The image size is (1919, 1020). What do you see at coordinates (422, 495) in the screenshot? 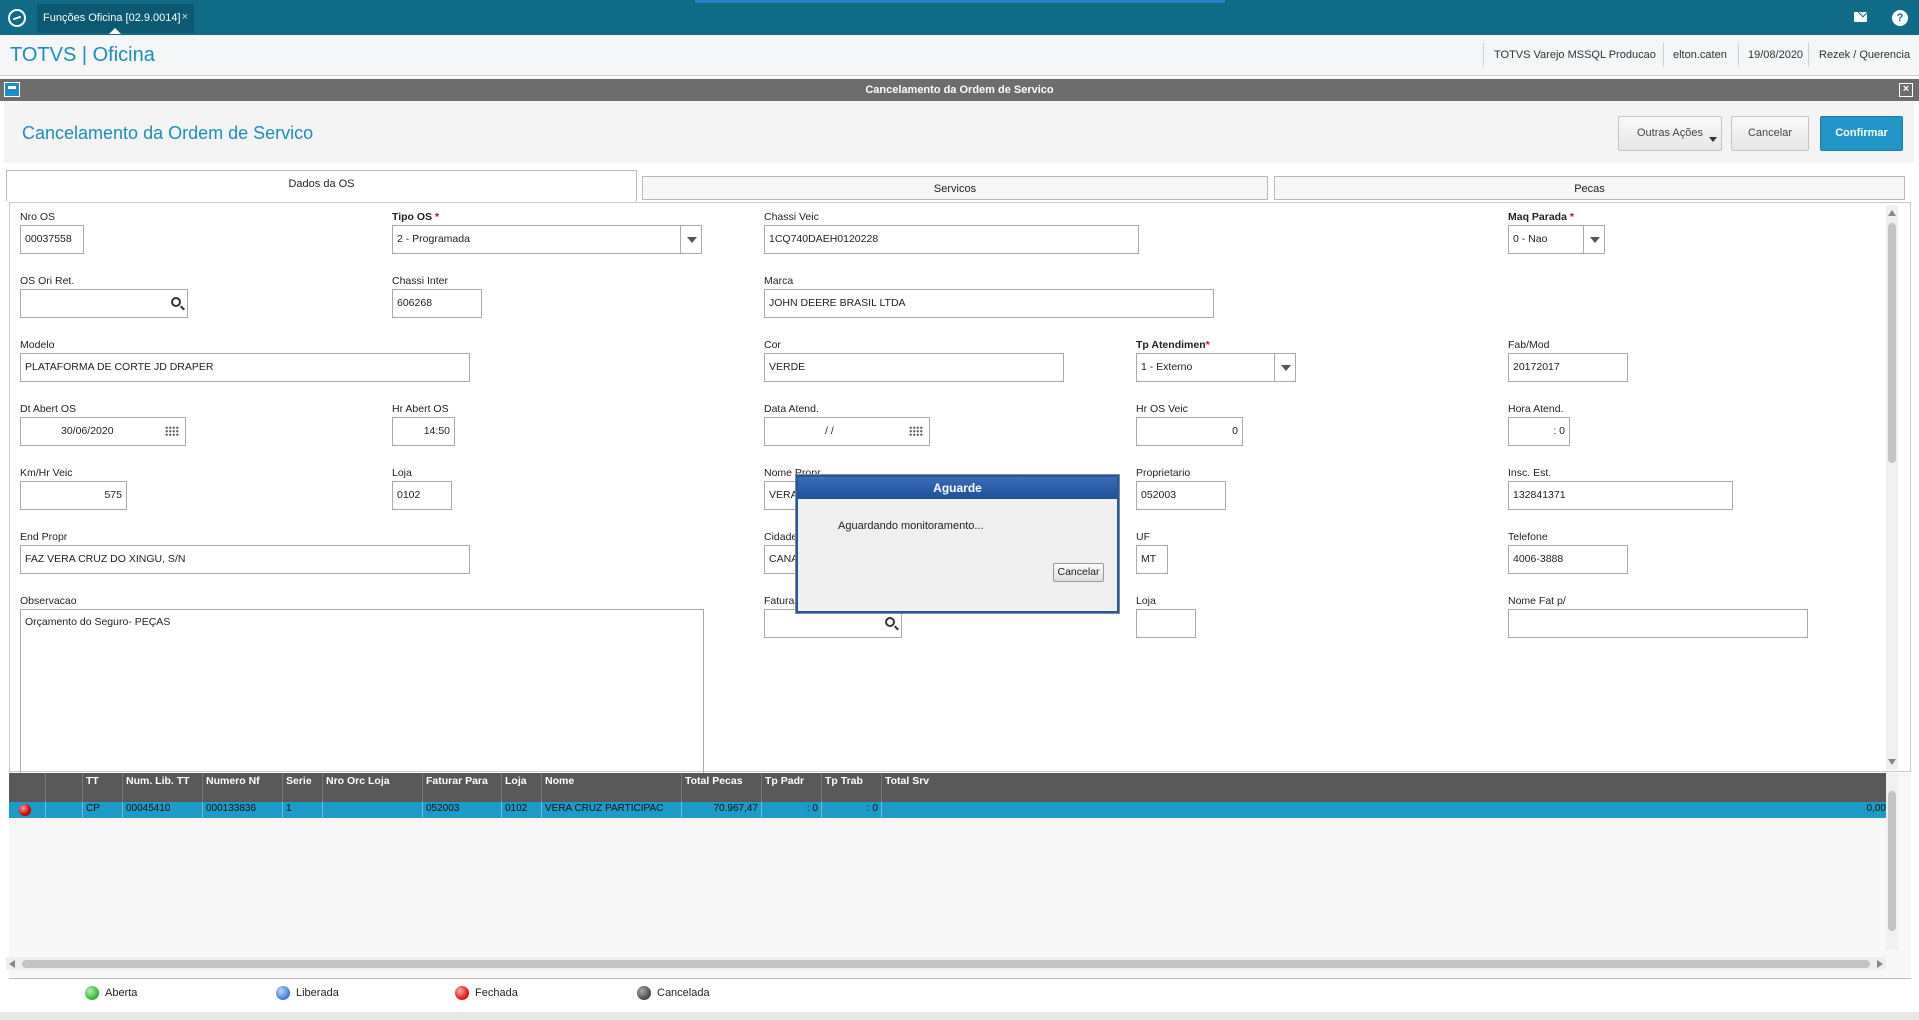
I see `loja-field: 0102` at bounding box center [422, 495].